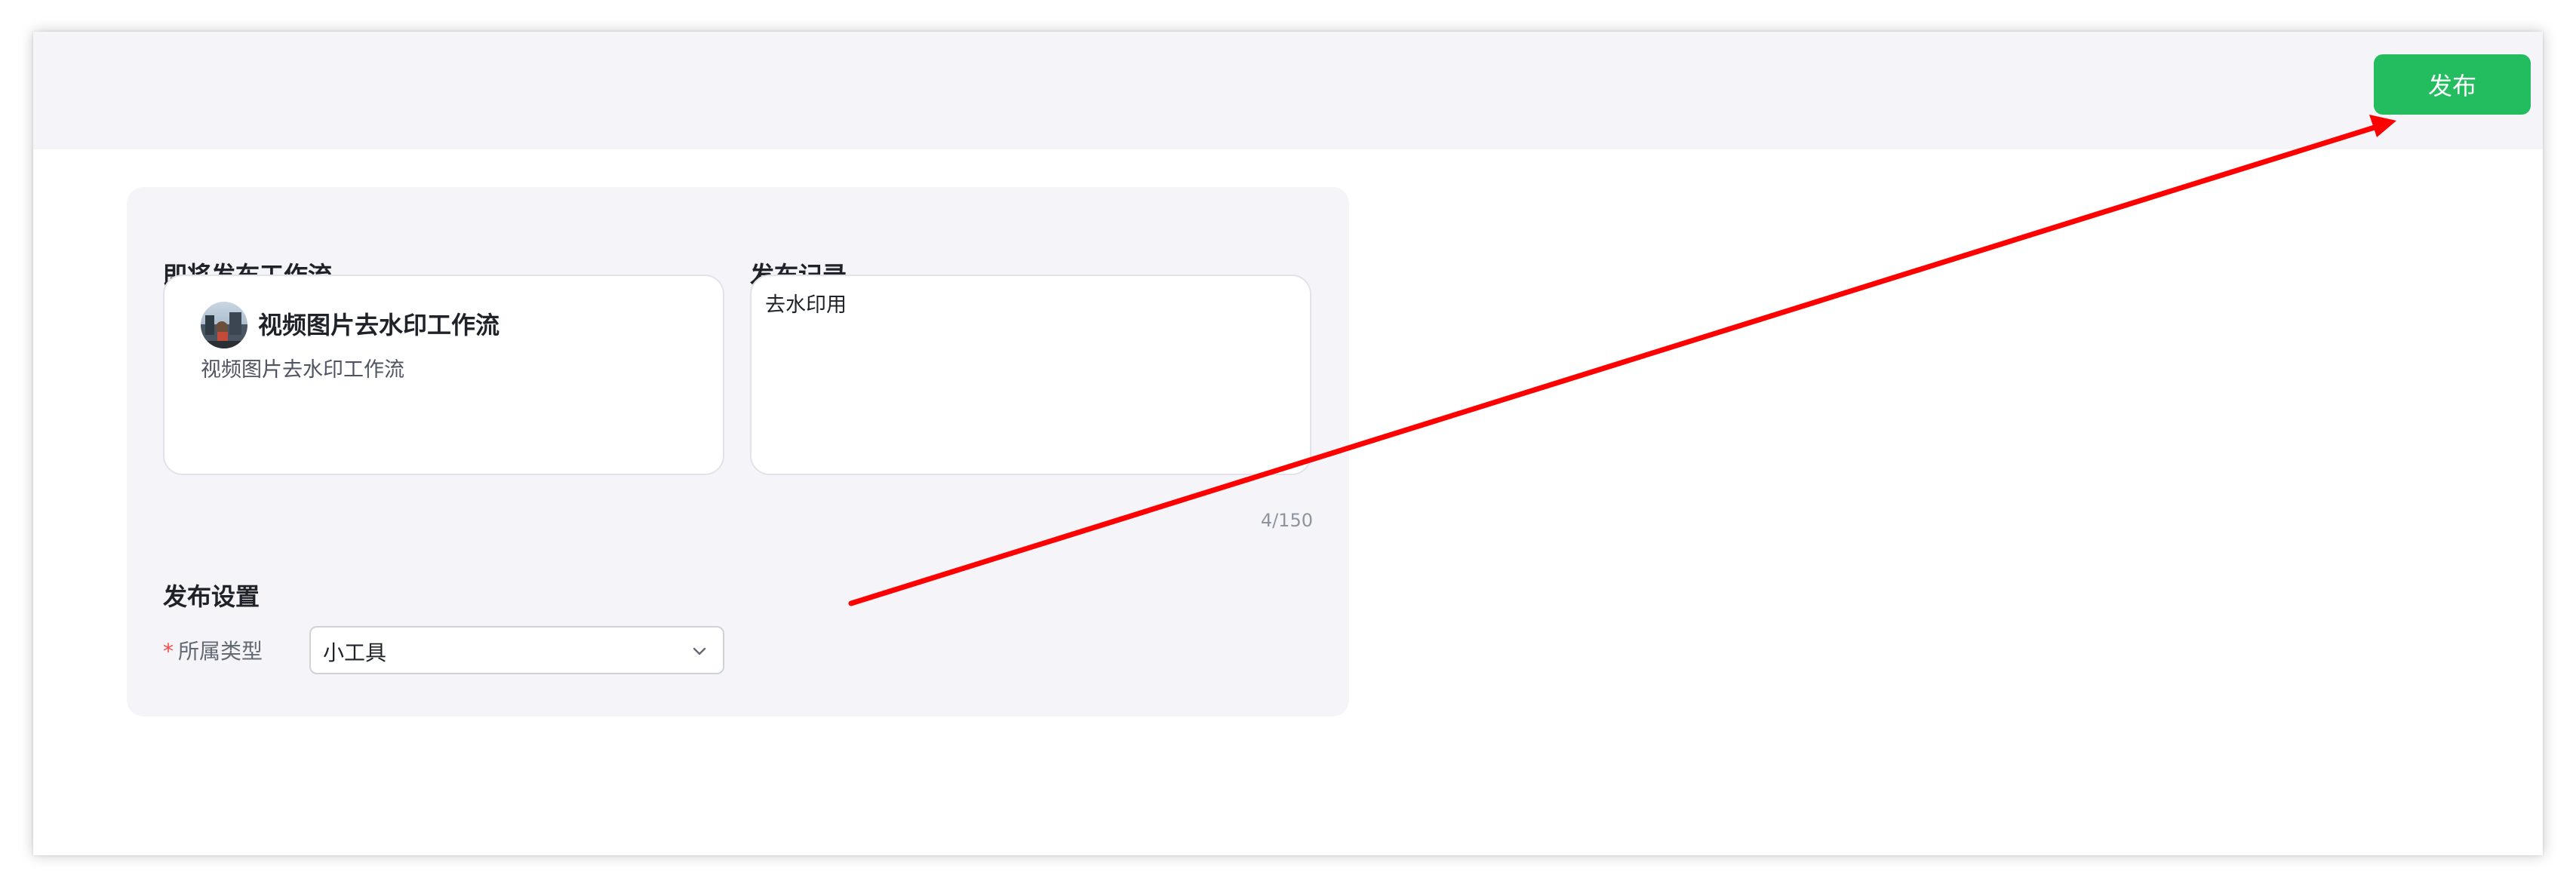 The height and width of the screenshot is (890, 2576). What do you see at coordinates (699, 651) in the screenshot?
I see `chevron-down-icon` at bounding box center [699, 651].